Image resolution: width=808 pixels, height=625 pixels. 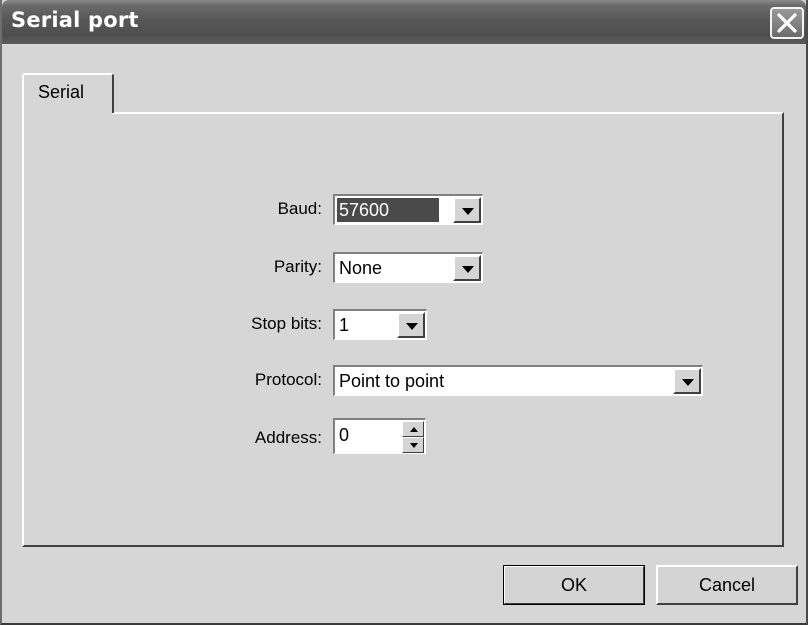 What do you see at coordinates (727, 585) in the screenshot?
I see `cancel-button: Cancel` at bounding box center [727, 585].